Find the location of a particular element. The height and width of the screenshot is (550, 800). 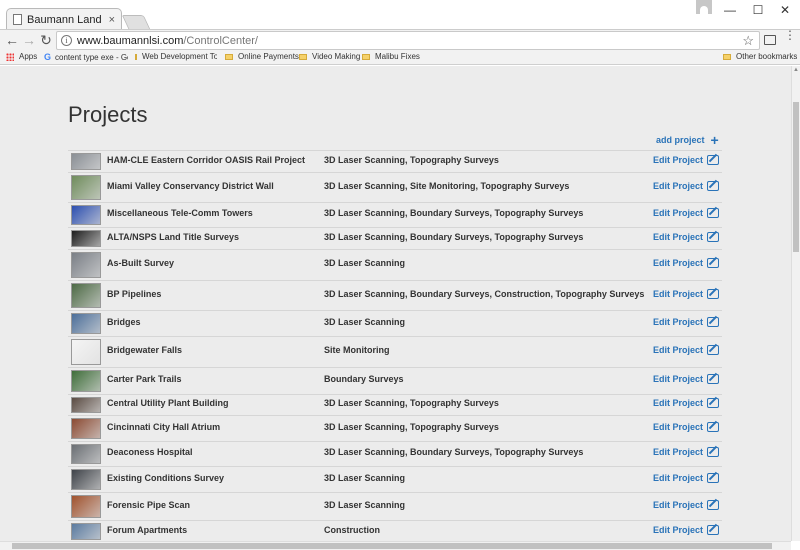

project-categories: Site Monitoring is located at coordinates (357, 350).